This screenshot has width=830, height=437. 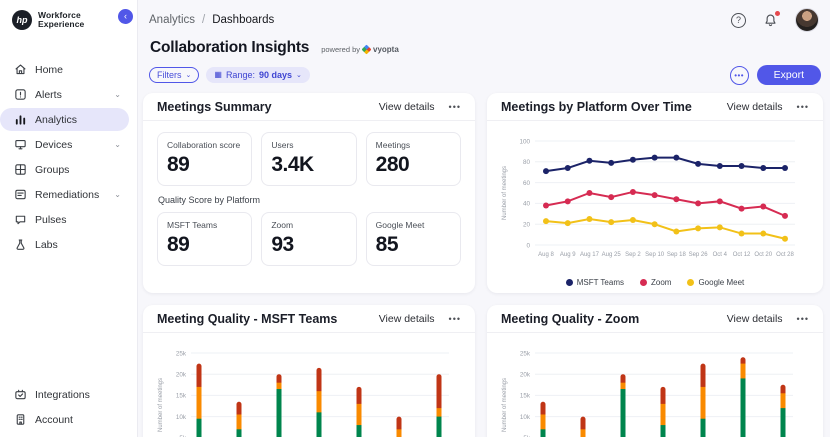 I want to click on help-icon: ?, so click(x=738, y=20).